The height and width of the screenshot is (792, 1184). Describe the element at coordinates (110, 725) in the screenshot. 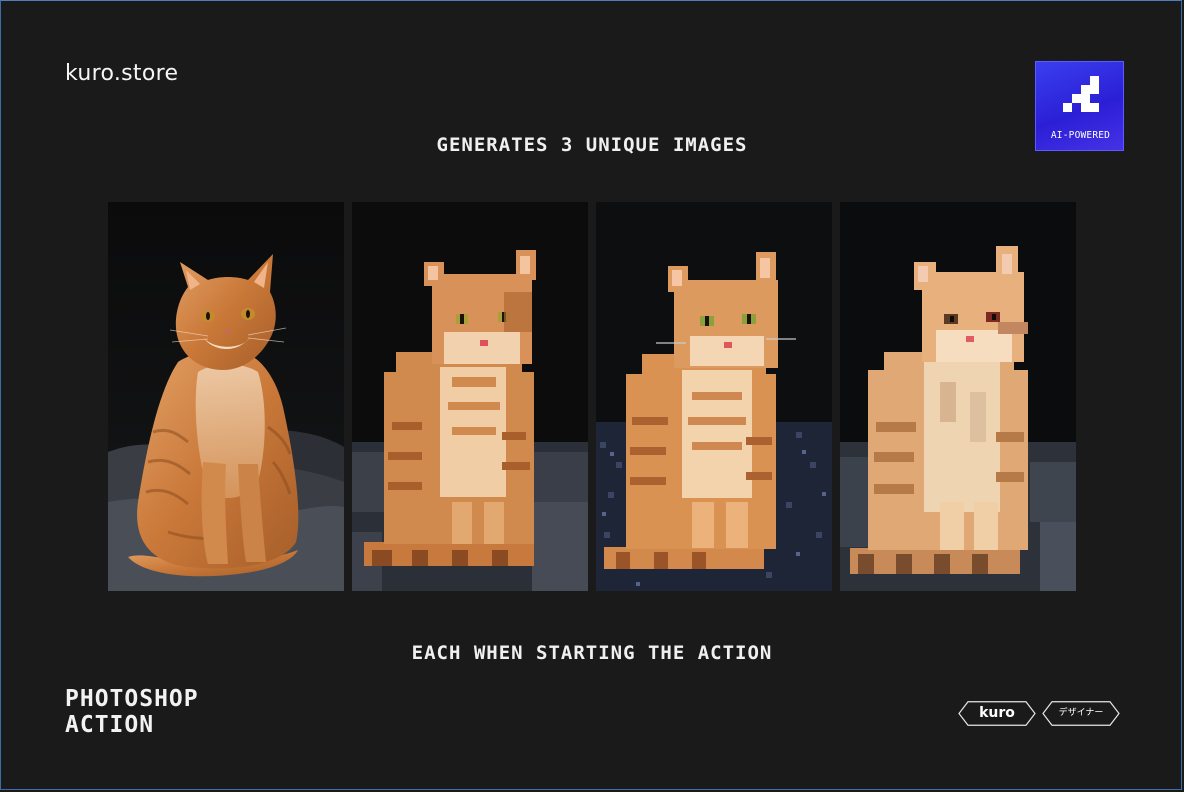

I see `product-title-line2: ACTION` at that location.